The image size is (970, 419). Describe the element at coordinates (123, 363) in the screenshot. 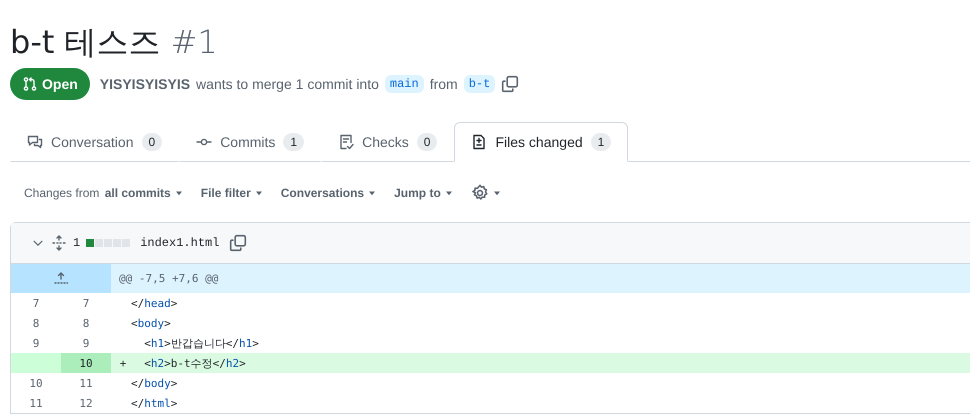

I see `diff-sign: +` at that location.